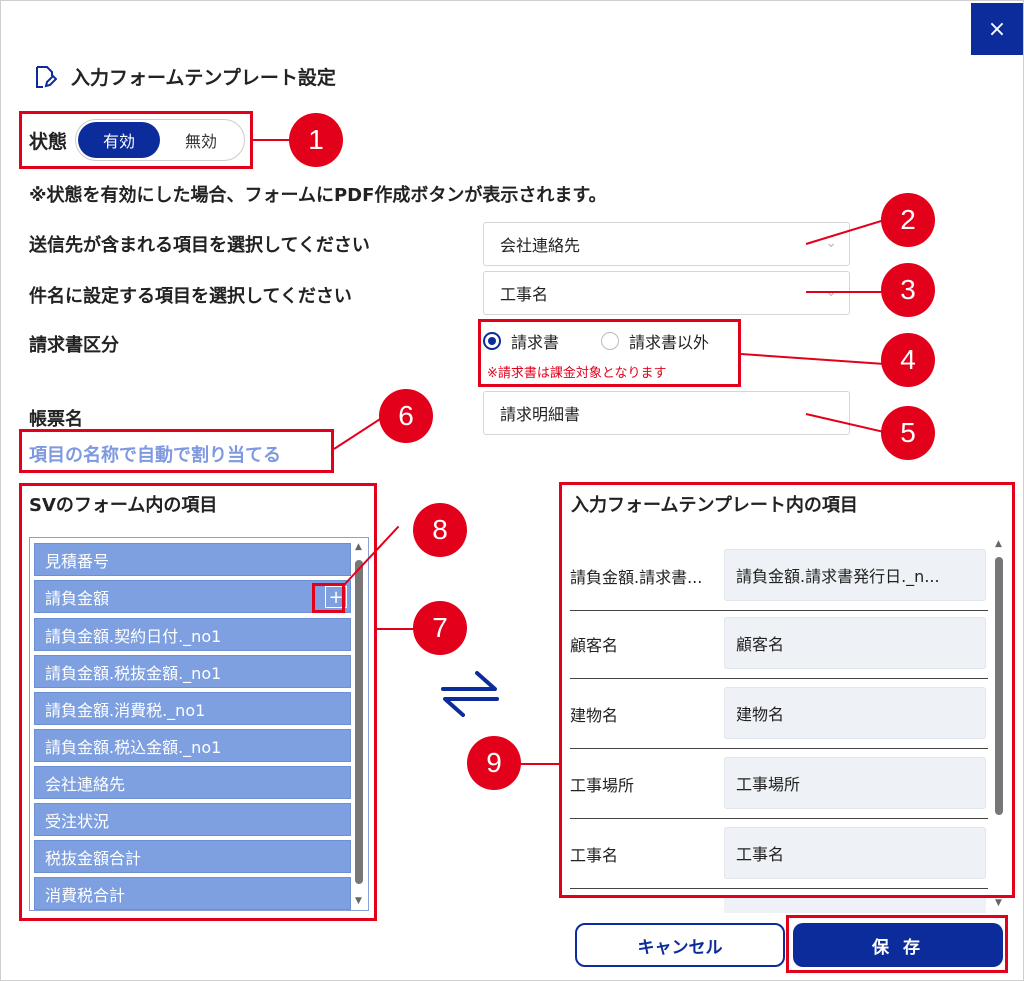 The height and width of the screenshot is (981, 1024). What do you see at coordinates (594, 645) in the screenshot?
I see `mapping-label: 顧客名` at bounding box center [594, 645].